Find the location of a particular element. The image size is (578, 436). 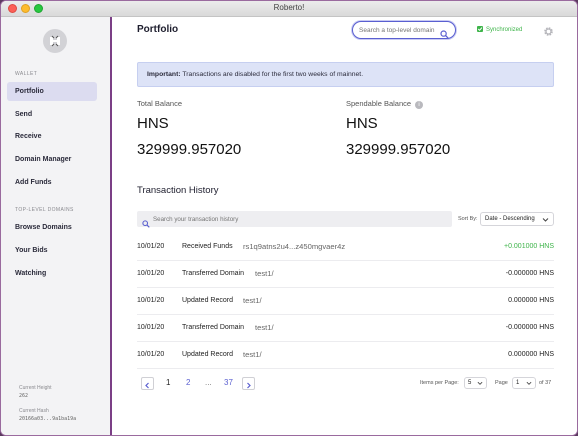

title-bar: Roberto! is located at coordinates (289, 9).